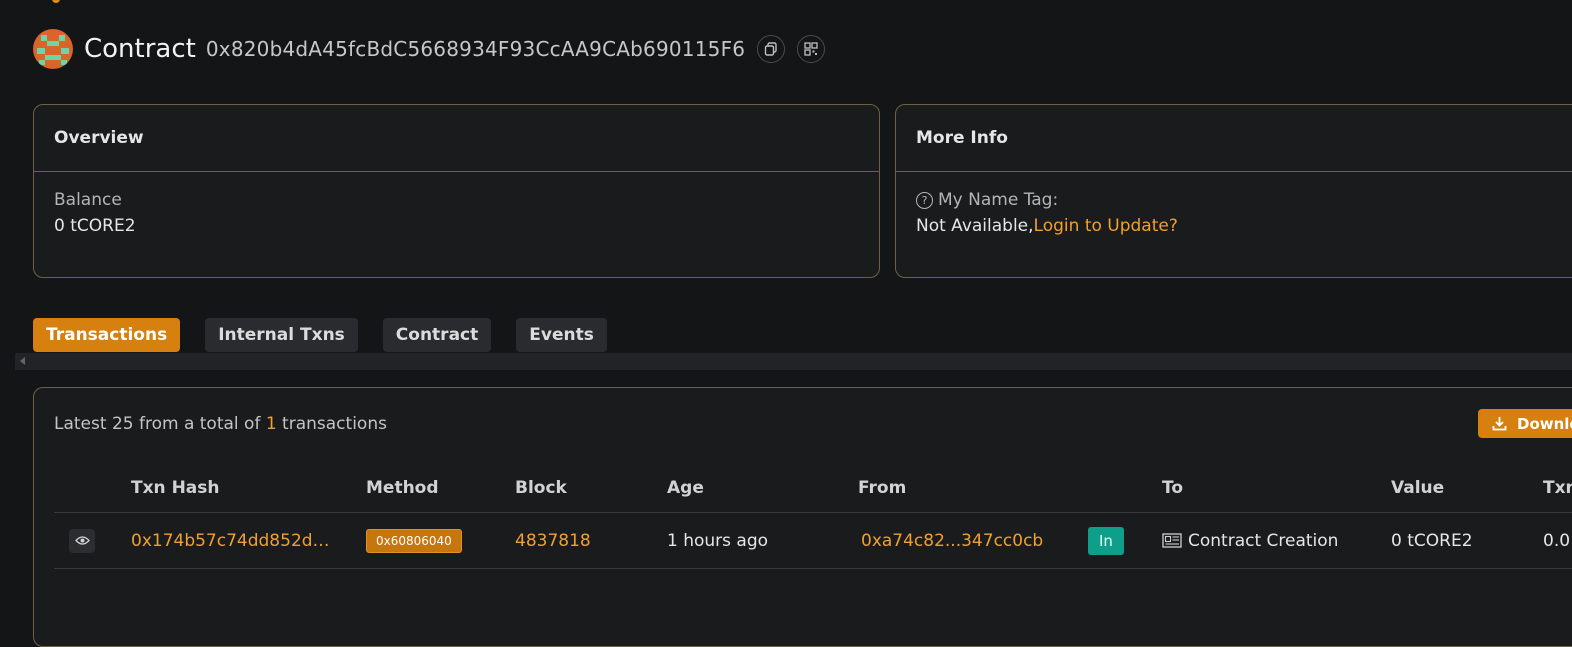  What do you see at coordinates (1544, 423) in the screenshot?
I see `download-label: Downlo` at bounding box center [1544, 423].